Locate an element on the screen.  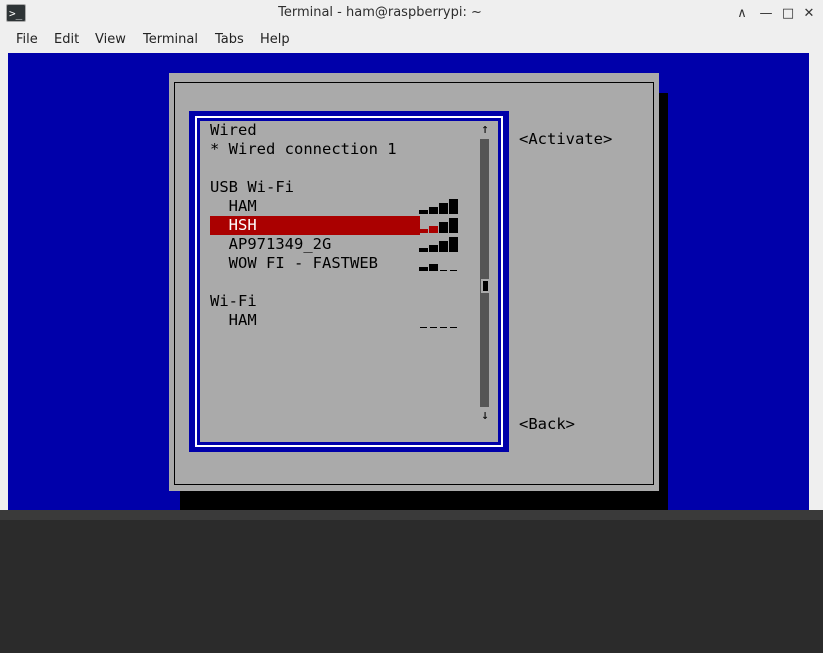
menu-terminal: Terminal is located at coordinates (170, 39).